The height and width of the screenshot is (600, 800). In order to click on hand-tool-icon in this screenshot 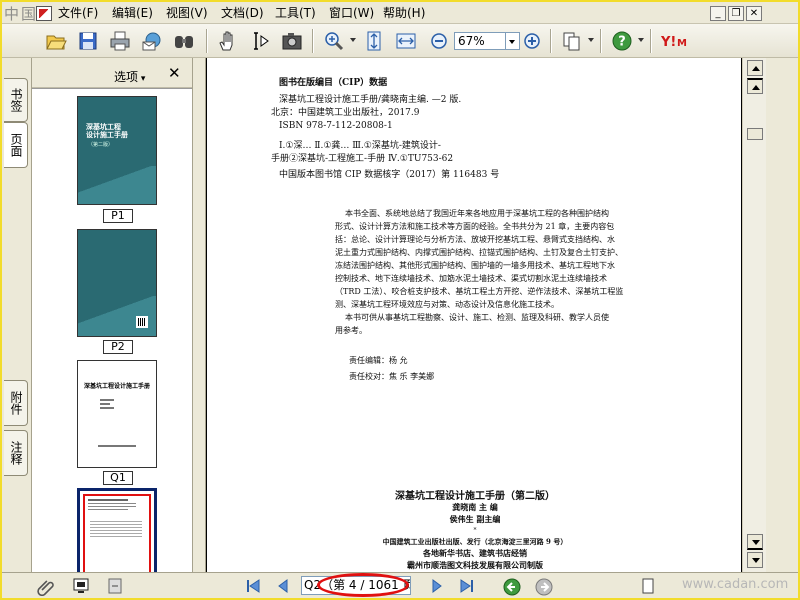, I will do `click(228, 41)`.